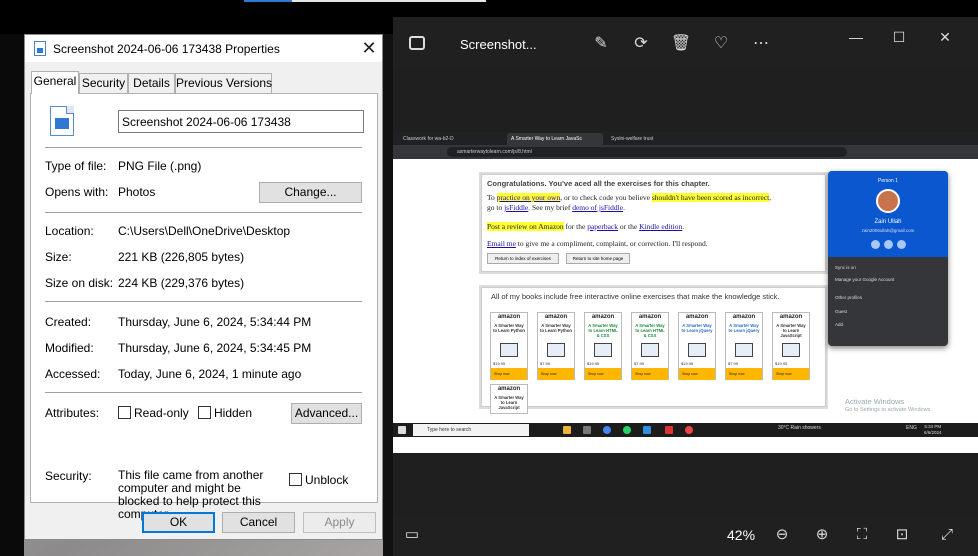 This screenshot has width=978, height=556. I want to click on profile-actions, so click(889, 243).